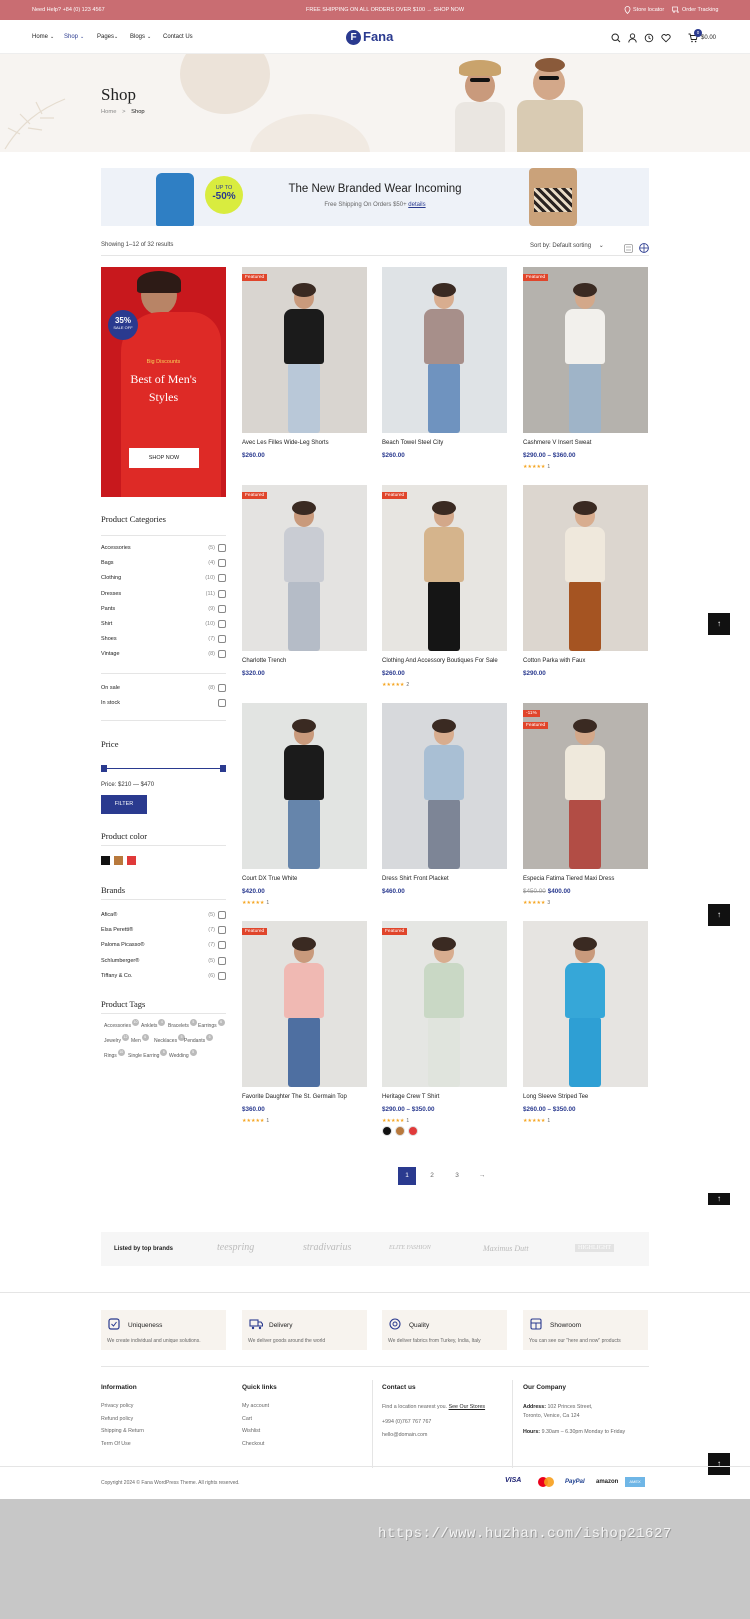 The image size is (750, 1619). What do you see at coordinates (235, 1247) in the screenshot?
I see `brand-logo: teespring` at bounding box center [235, 1247].